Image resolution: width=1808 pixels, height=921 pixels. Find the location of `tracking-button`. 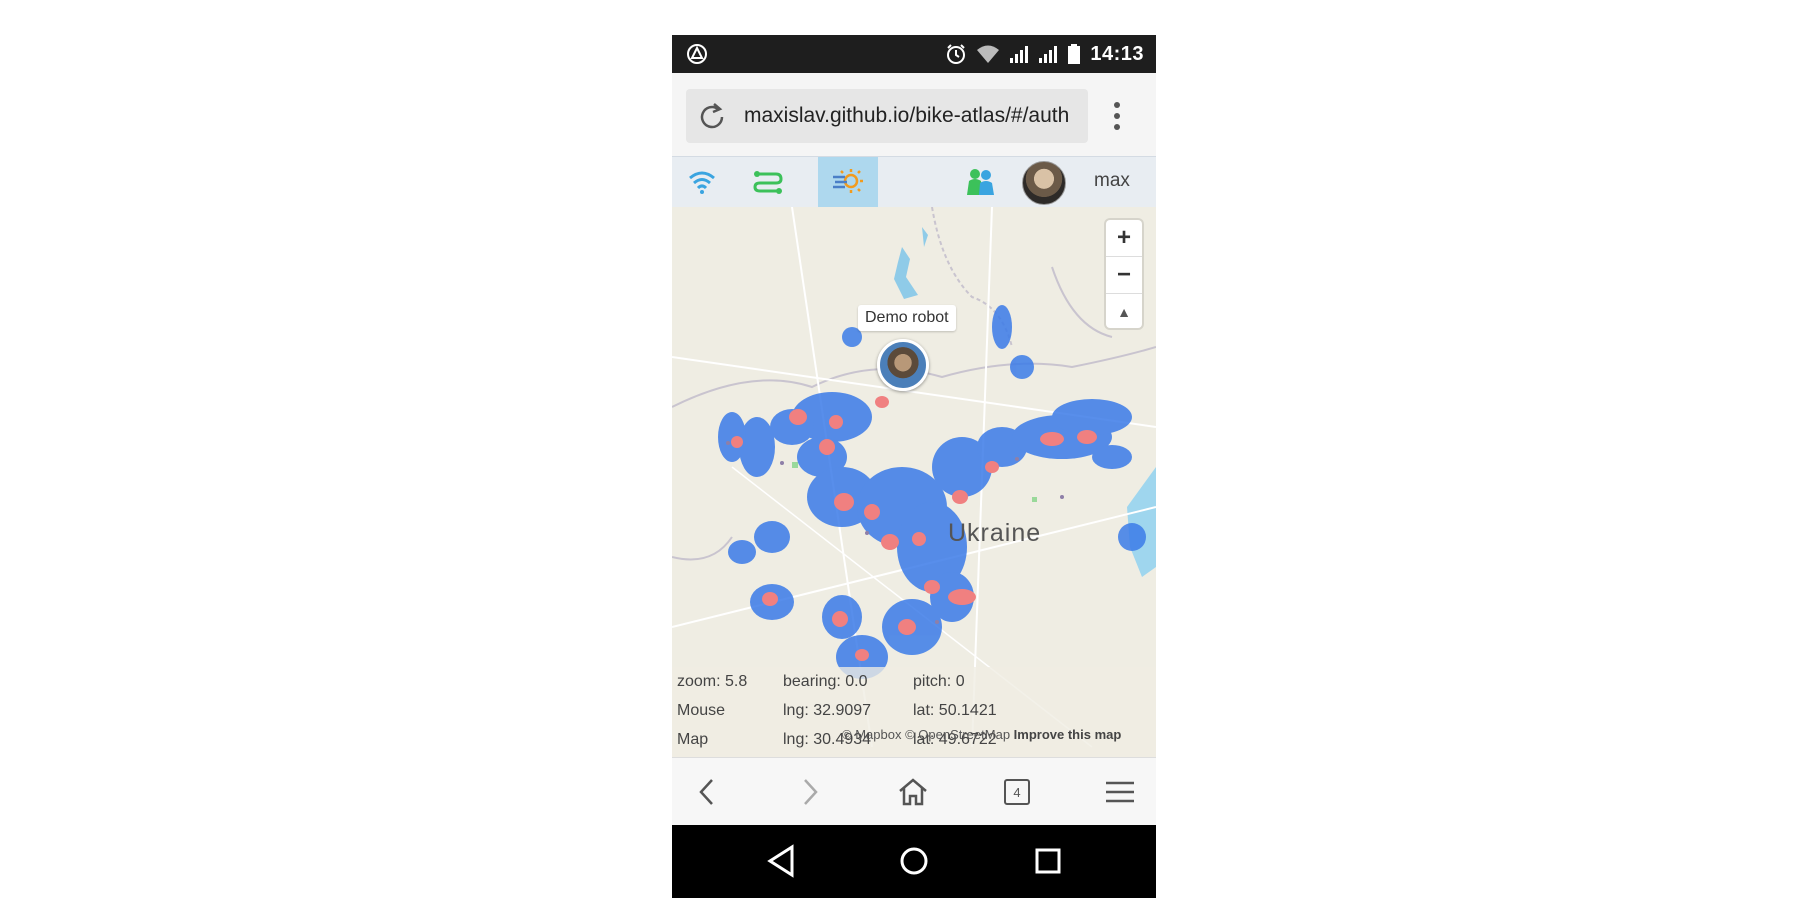

tracking-button is located at coordinates (702, 182).